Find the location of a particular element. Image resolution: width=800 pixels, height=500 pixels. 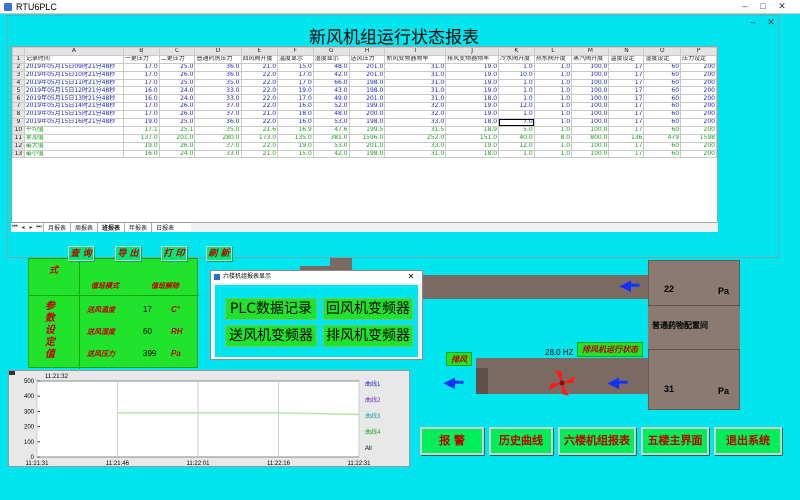

floor5-main-button: 五楼主界面 is located at coordinates (675, 441).